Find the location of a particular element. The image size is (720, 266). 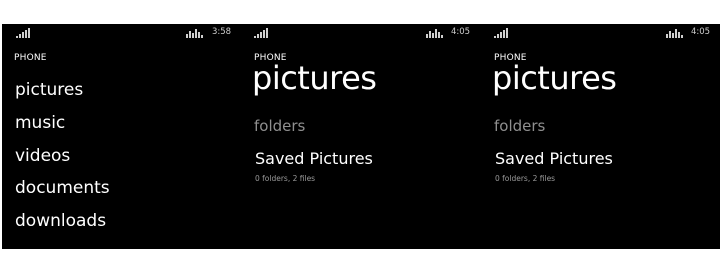

status-time: 3:58 is located at coordinates (222, 32).